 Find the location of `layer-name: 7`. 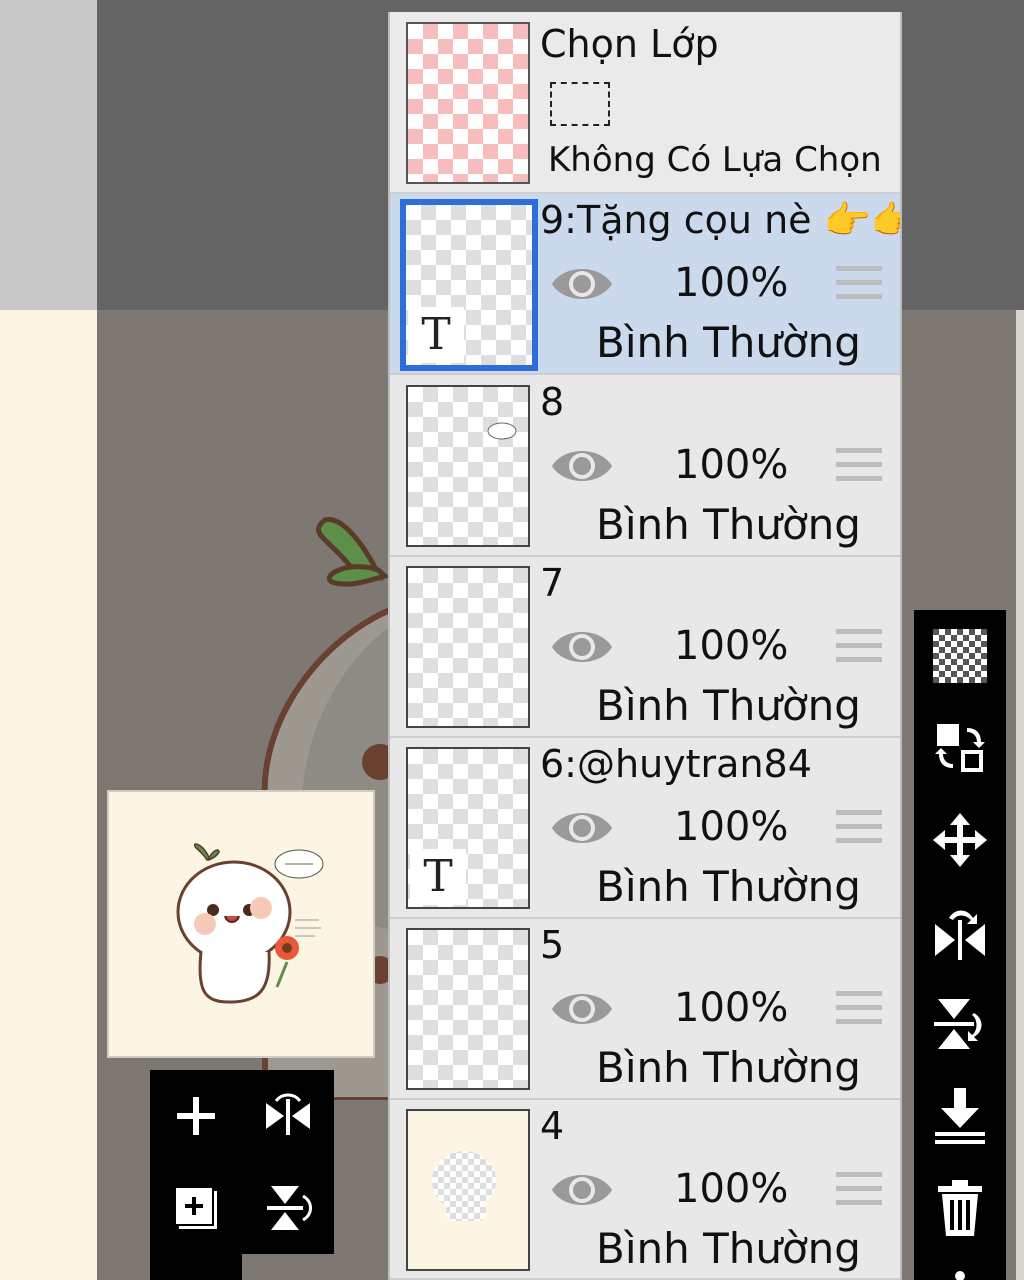

layer-name: 7 is located at coordinates (552, 583).